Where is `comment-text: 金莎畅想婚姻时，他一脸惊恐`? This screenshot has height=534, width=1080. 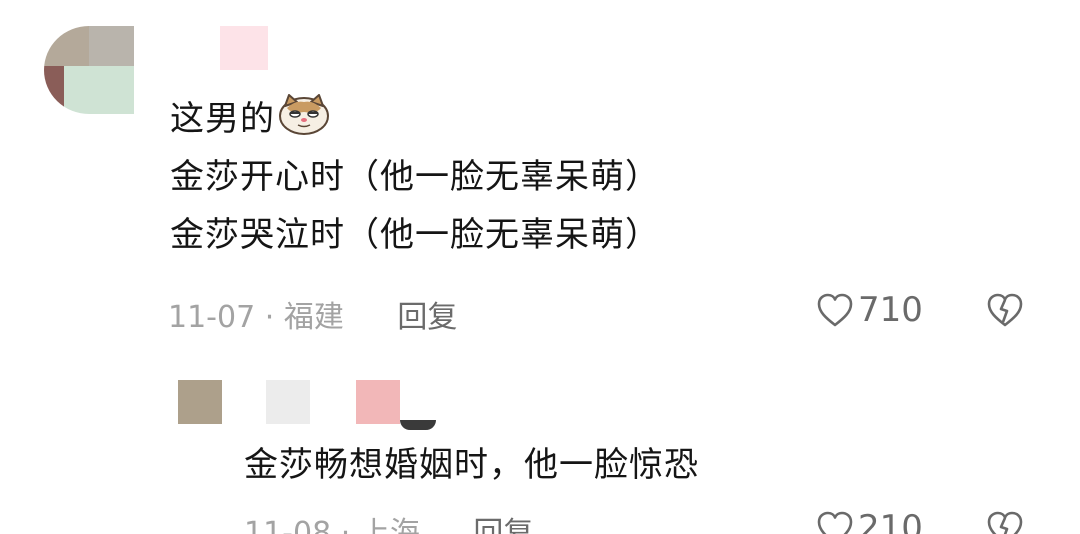
comment-text: 金莎畅想婚姻时，他一脸惊恐 is located at coordinates (471, 465).